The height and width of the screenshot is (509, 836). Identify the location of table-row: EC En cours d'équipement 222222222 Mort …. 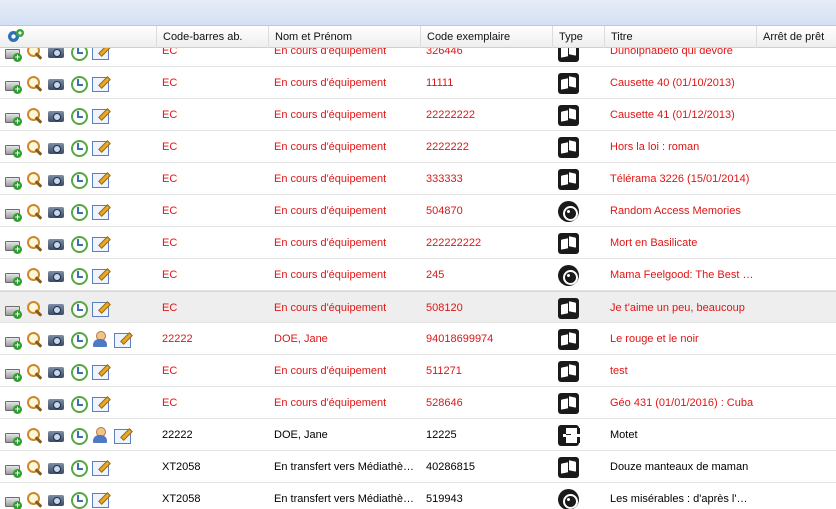
(418, 243).